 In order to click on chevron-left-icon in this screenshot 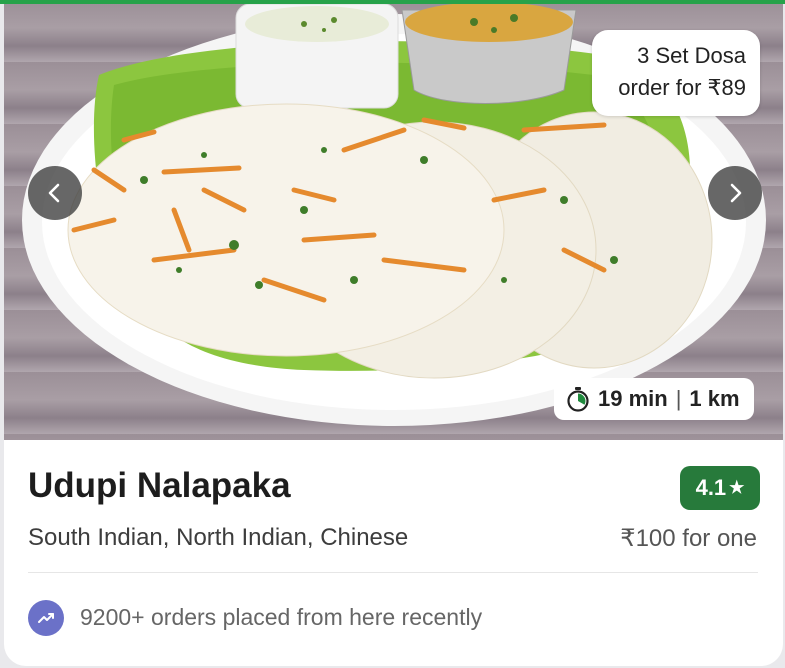, I will do `click(54, 193)`.